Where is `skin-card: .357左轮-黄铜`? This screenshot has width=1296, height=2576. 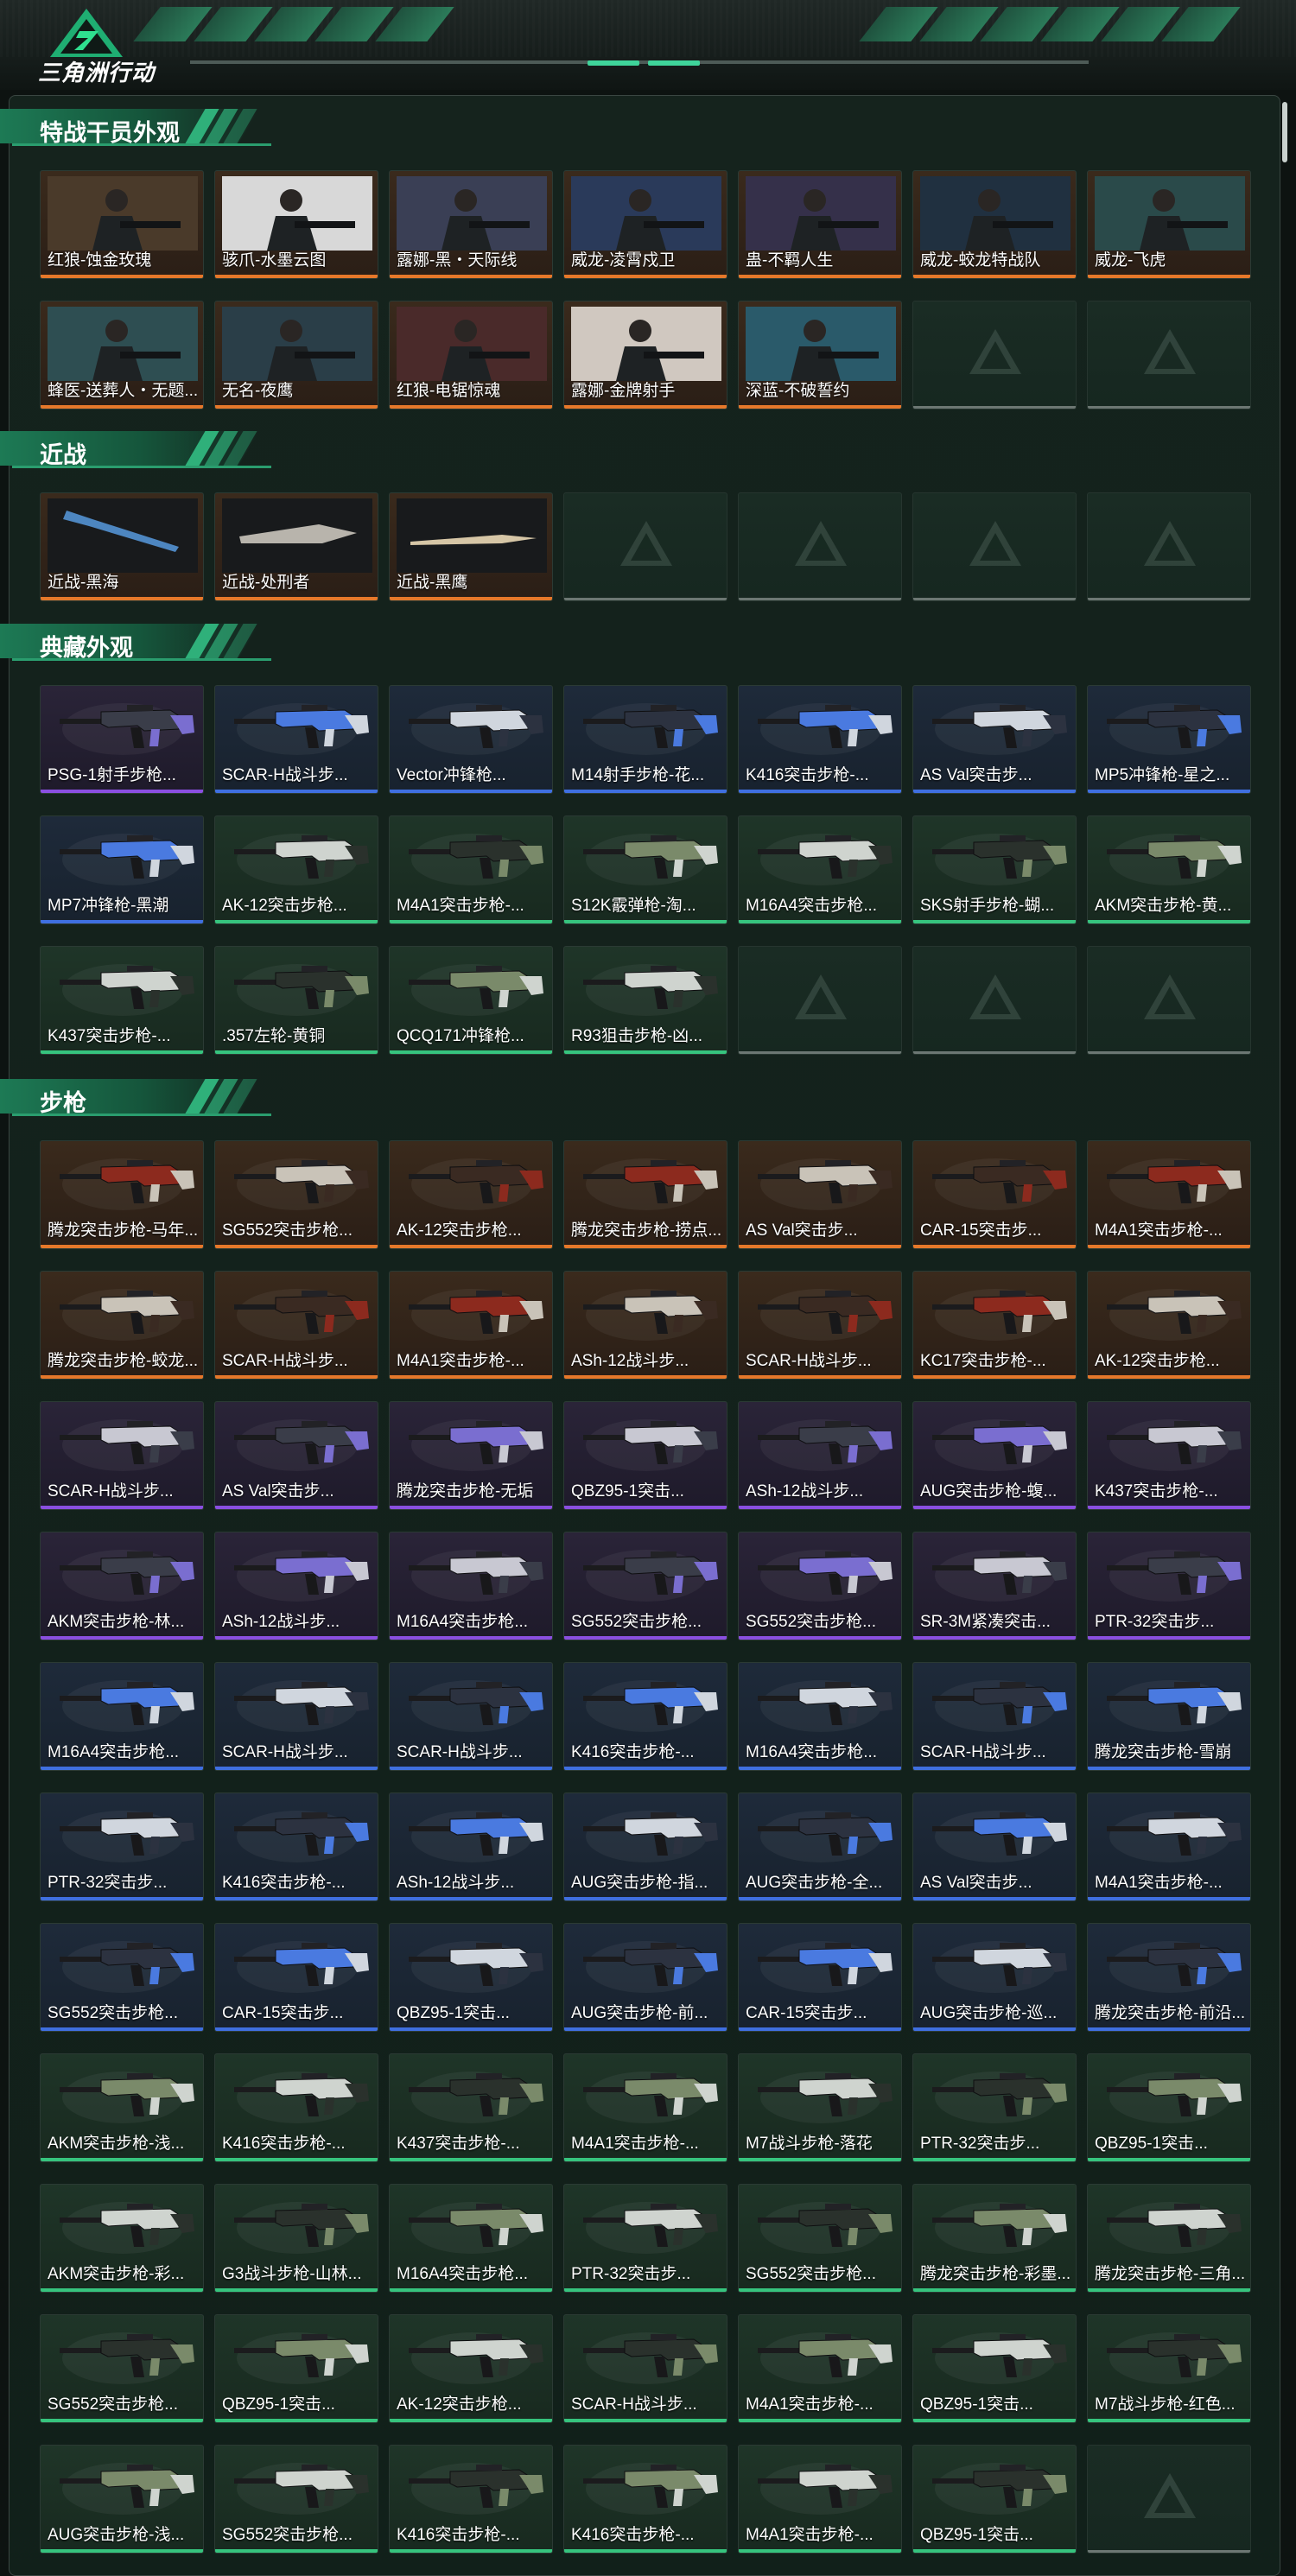
skin-card: .357左轮-黄铜 is located at coordinates (296, 1000).